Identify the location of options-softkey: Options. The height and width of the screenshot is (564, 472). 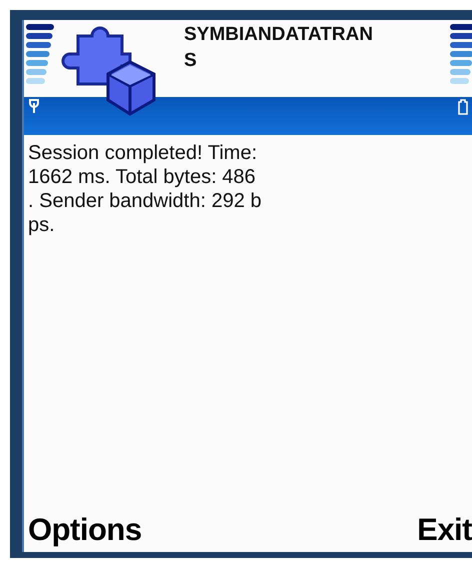
(85, 530).